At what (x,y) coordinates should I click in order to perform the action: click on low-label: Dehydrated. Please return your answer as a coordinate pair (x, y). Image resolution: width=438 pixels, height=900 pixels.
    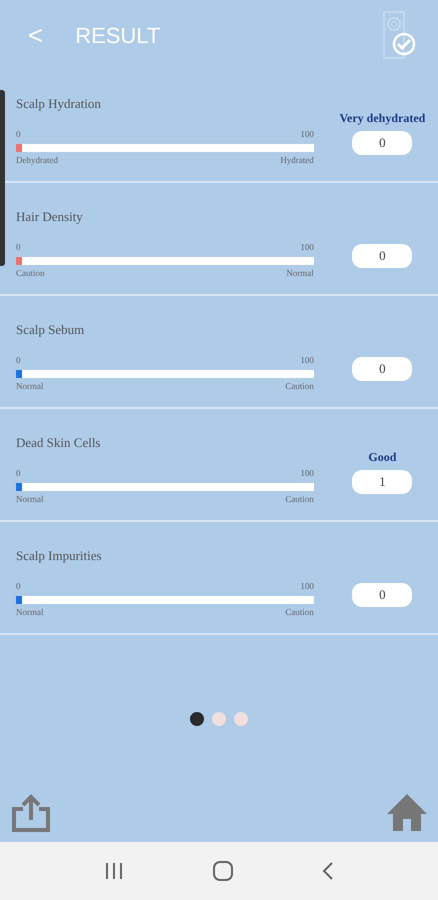
    Looking at the image, I should click on (37, 160).